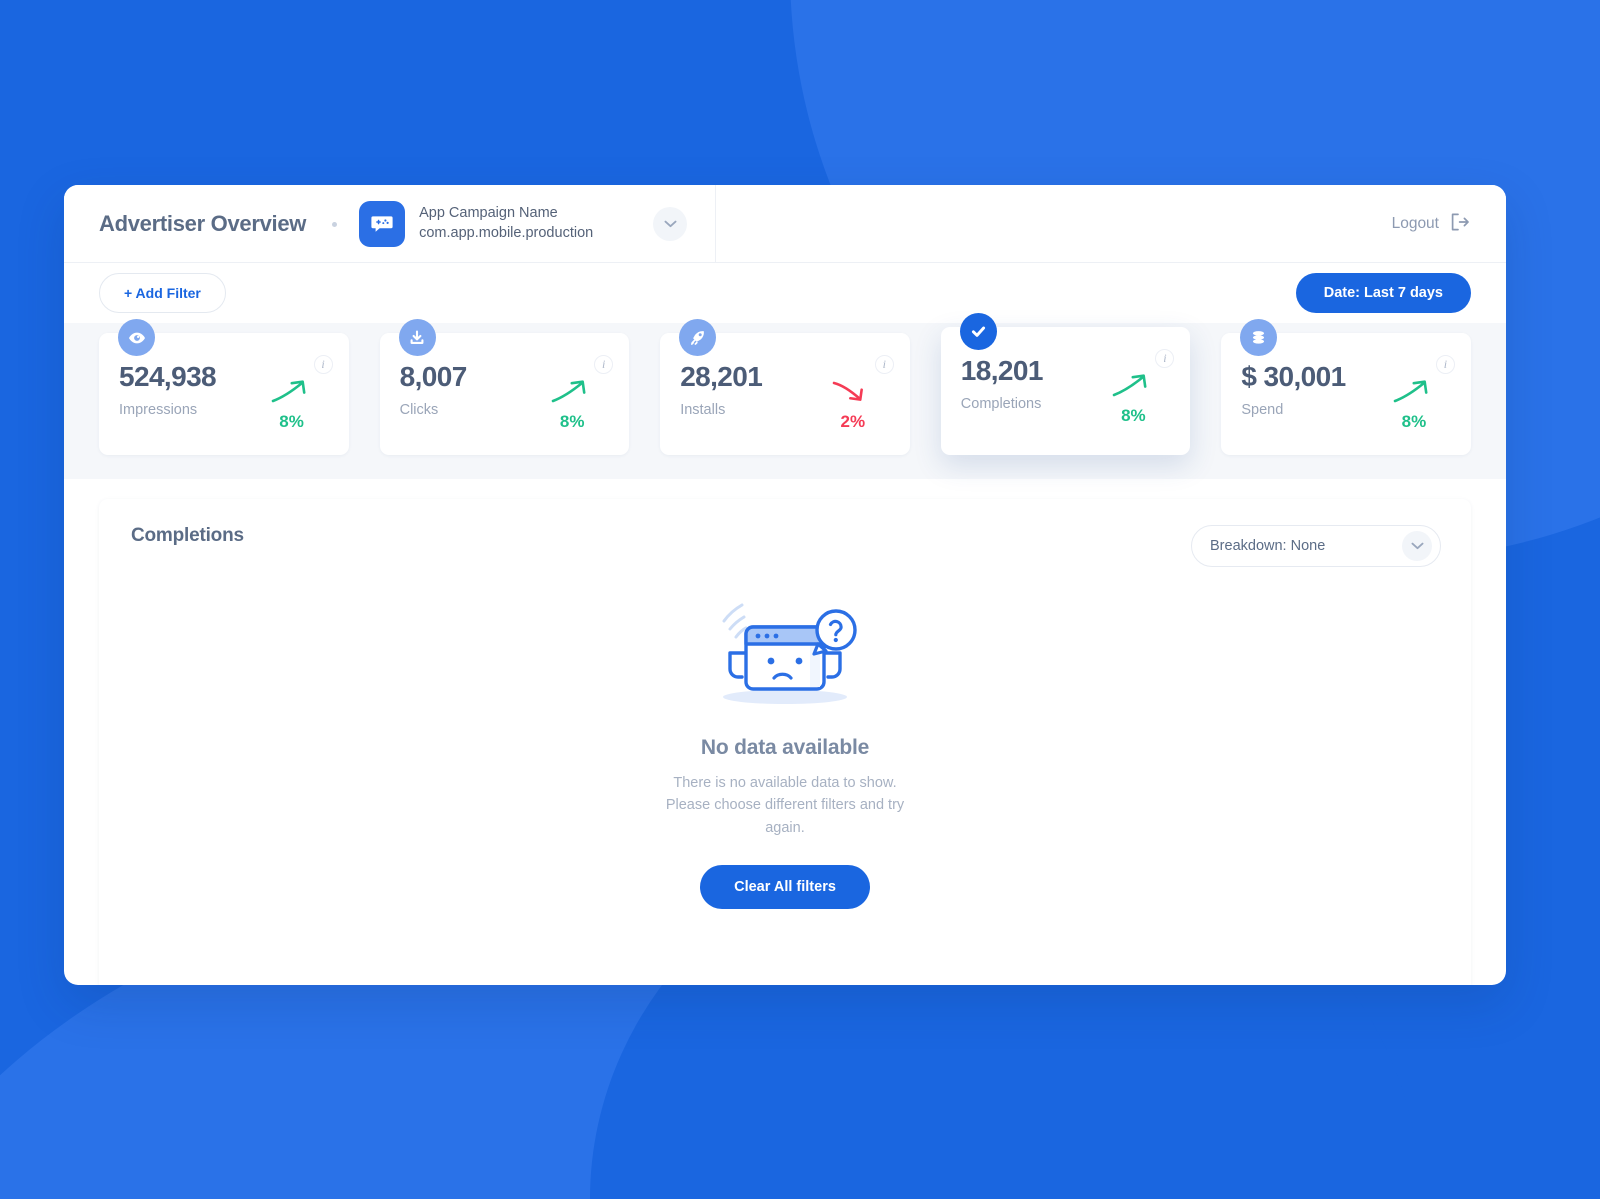 Image resolution: width=1600 pixels, height=1199 pixels. What do you see at coordinates (978, 331) in the screenshot?
I see `check-icon` at bounding box center [978, 331].